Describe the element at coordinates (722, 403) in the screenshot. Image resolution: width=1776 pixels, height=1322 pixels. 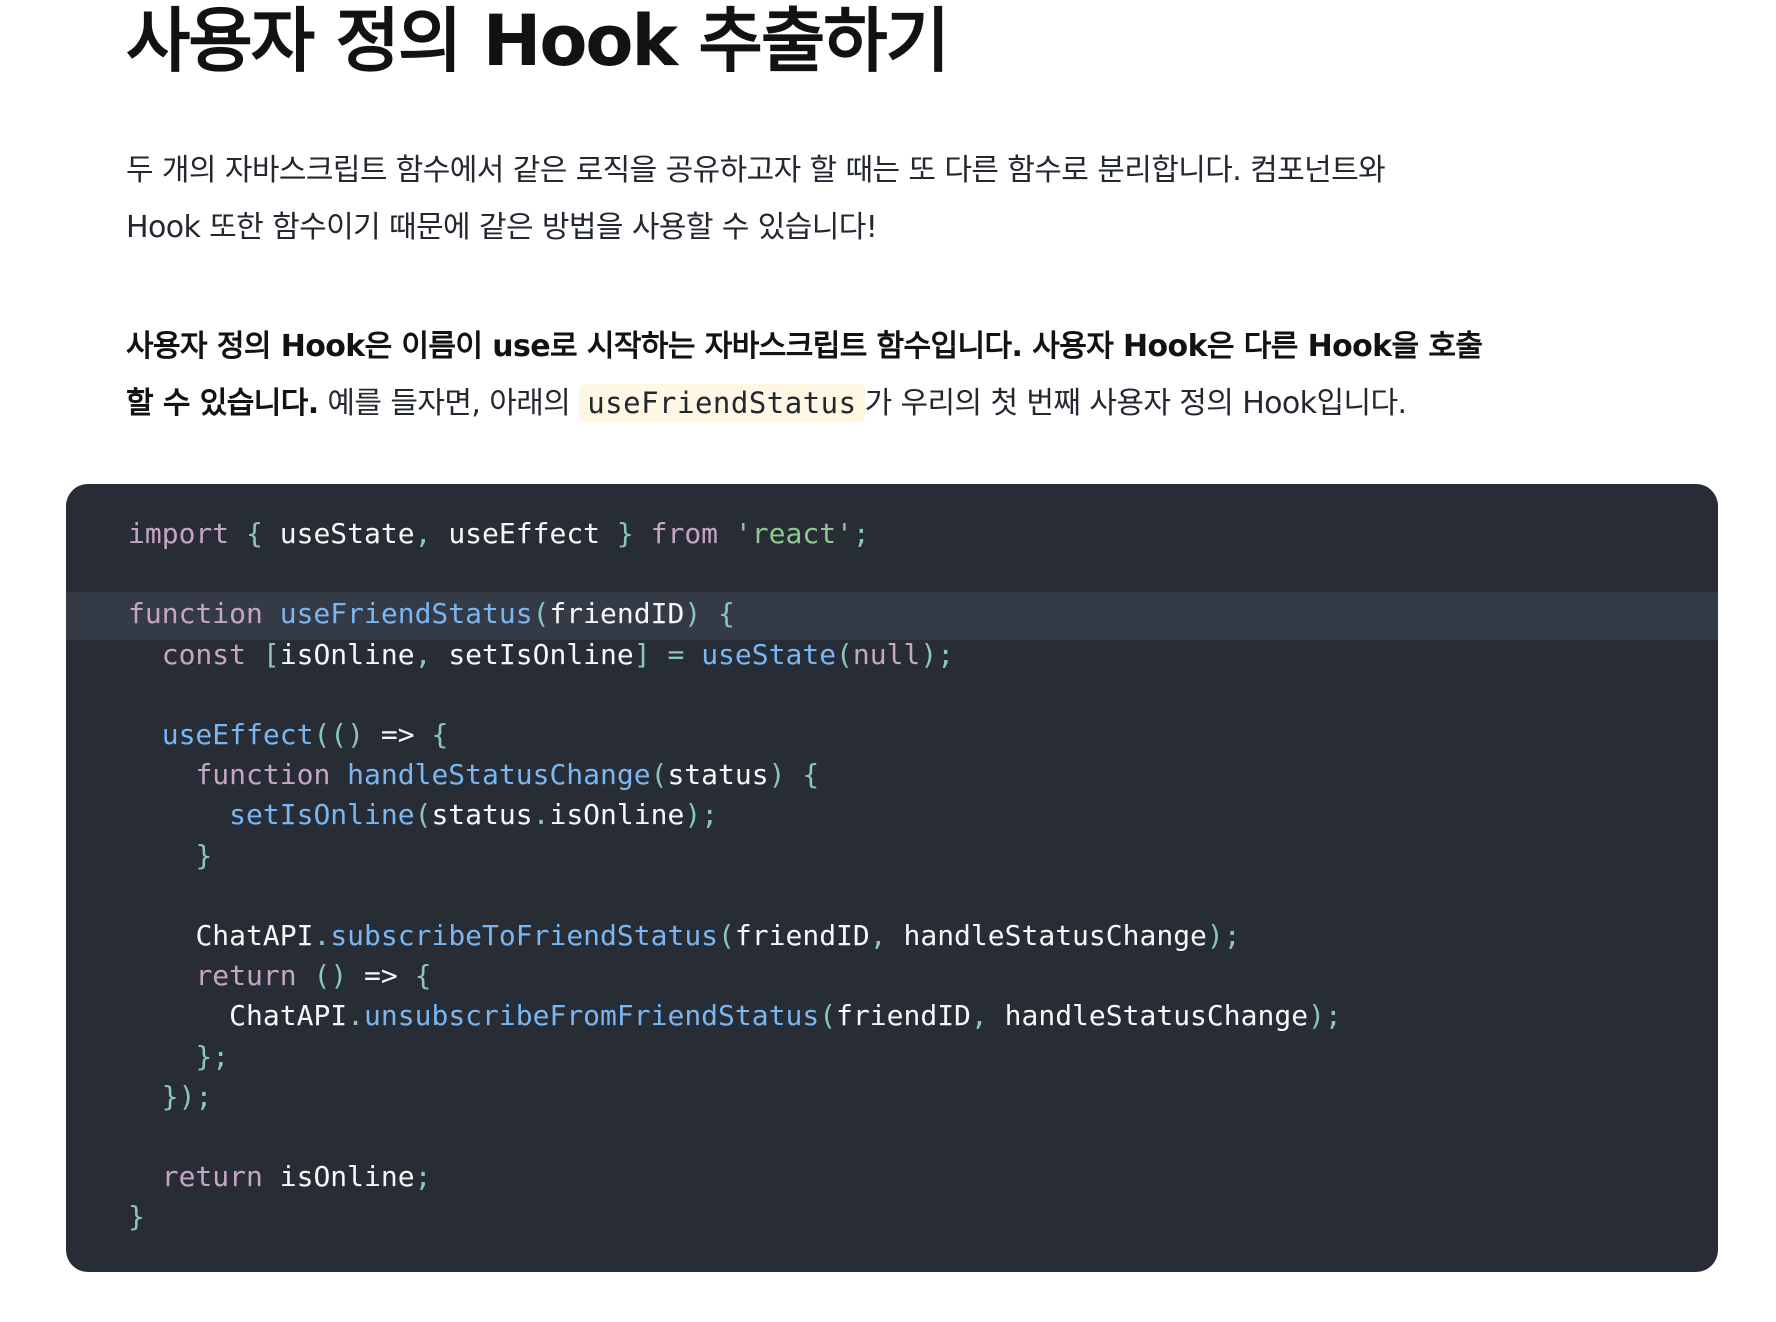
I see `inline-code-usefriendstatus: useFriendStatus` at that location.